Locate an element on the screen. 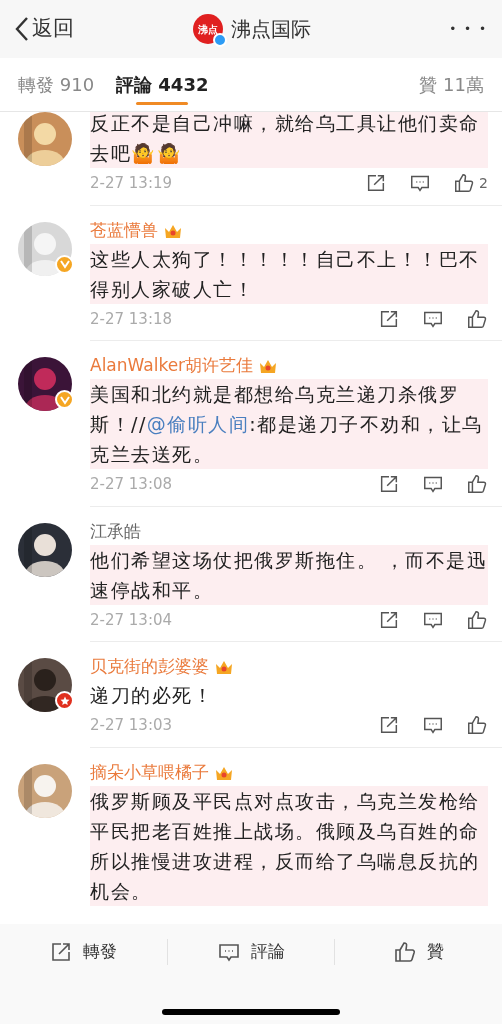 The height and width of the screenshot is (1024, 502). more-button: • • • is located at coordinates (468, 29).